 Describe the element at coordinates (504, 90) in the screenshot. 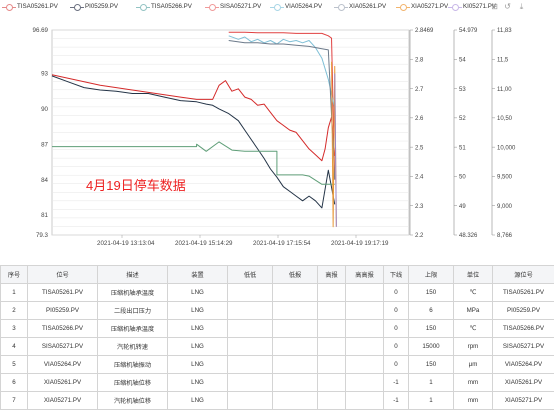

I see `right-axis-3-tick-label: 11,00` at that location.